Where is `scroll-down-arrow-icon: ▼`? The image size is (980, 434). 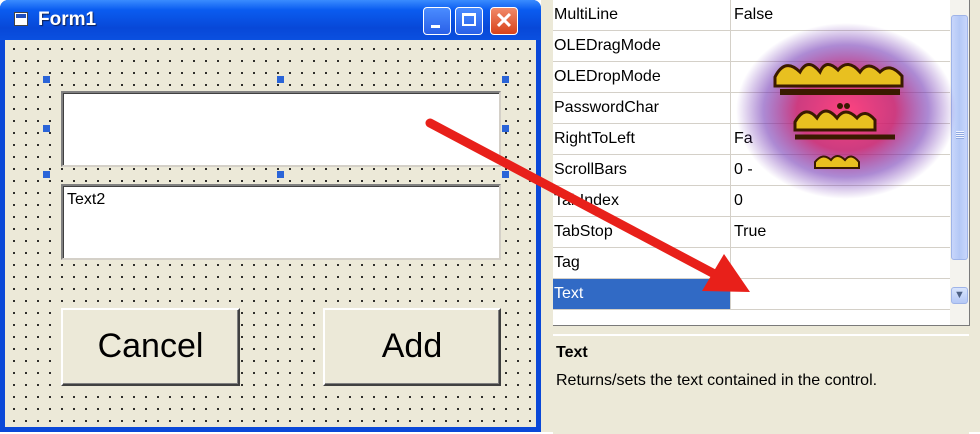 scroll-down-arrow-icon: ▼ is located at coordinates (959, 295).